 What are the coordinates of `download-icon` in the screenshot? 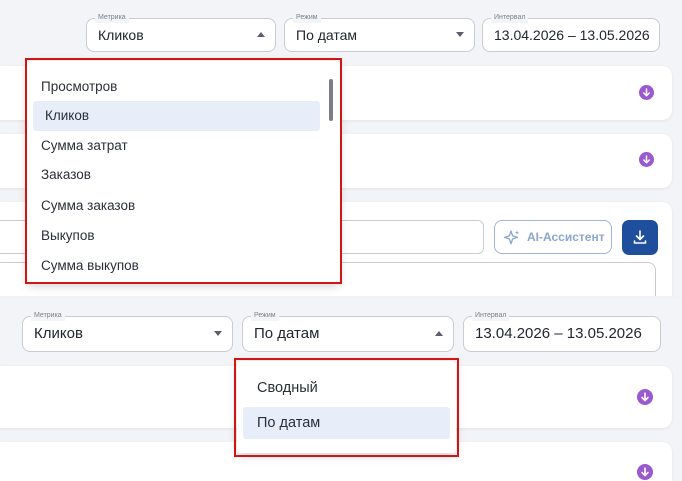 It's located at (640, 237).